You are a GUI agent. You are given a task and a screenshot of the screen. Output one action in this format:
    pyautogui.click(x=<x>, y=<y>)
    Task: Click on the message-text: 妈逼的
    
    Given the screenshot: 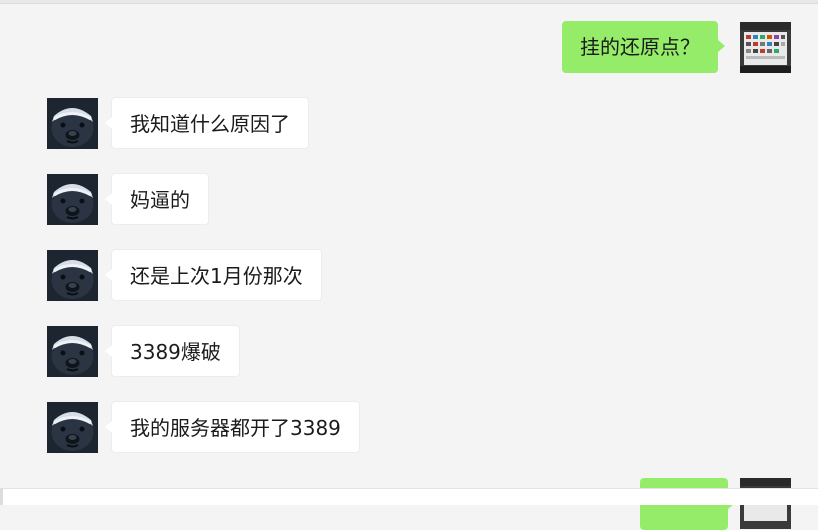 What is the action you would take?
    pyautogui.click(x=160, y=200)
    